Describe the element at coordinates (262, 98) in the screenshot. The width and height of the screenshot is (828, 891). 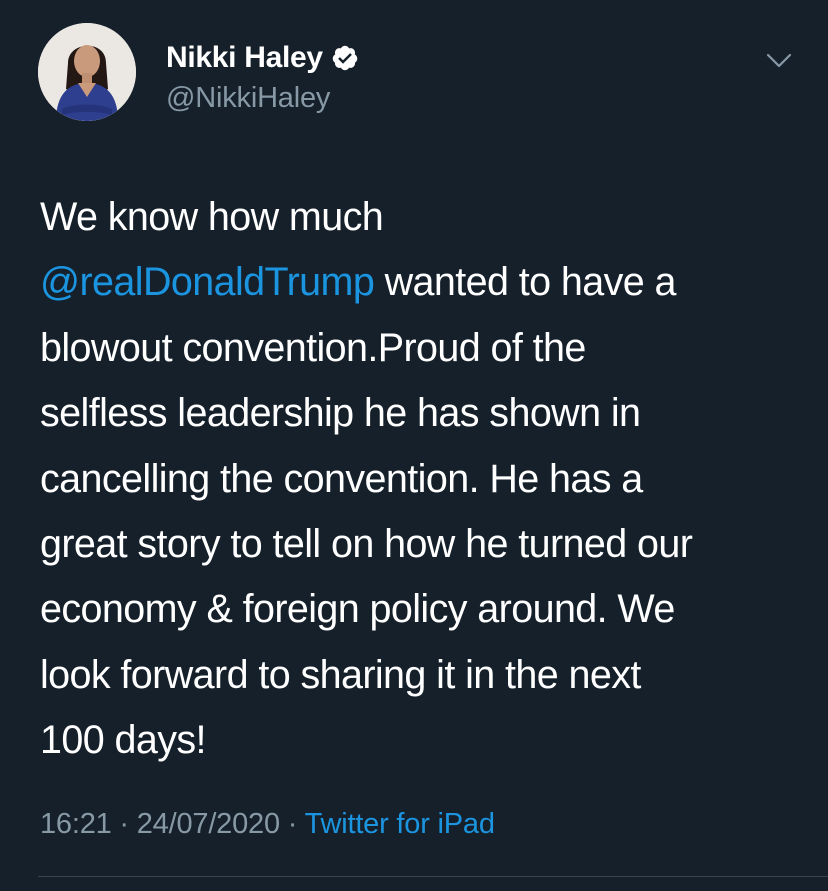
I see `handle: @NikkiHaley` at that location.